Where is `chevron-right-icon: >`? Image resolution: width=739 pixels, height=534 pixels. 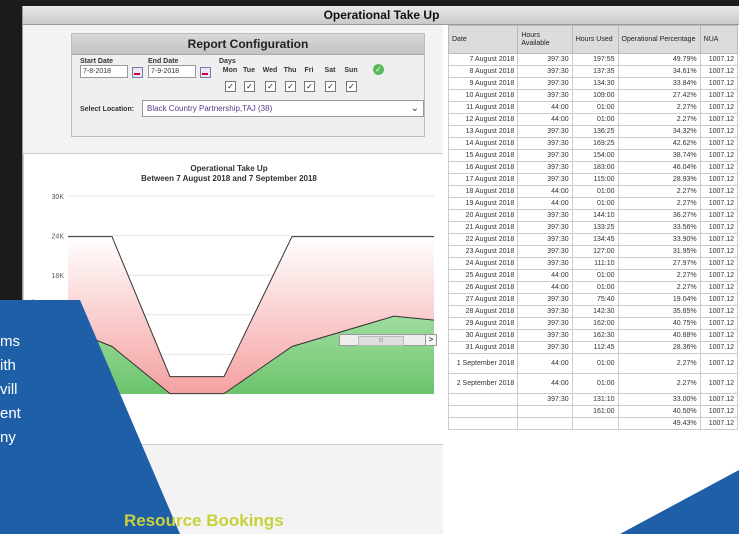 chevron-right-icon: > is located at coordinates (430, 340).